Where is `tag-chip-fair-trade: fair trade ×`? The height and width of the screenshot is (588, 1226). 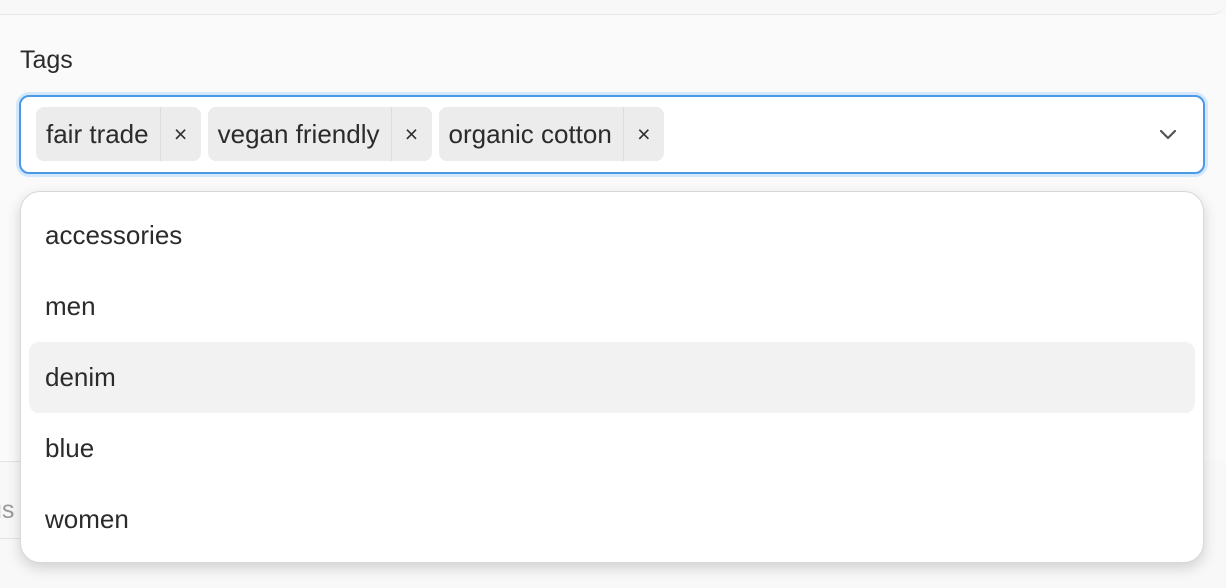
tag-chip-fair-trade: fair trade × is located at coordinates (118, 134).